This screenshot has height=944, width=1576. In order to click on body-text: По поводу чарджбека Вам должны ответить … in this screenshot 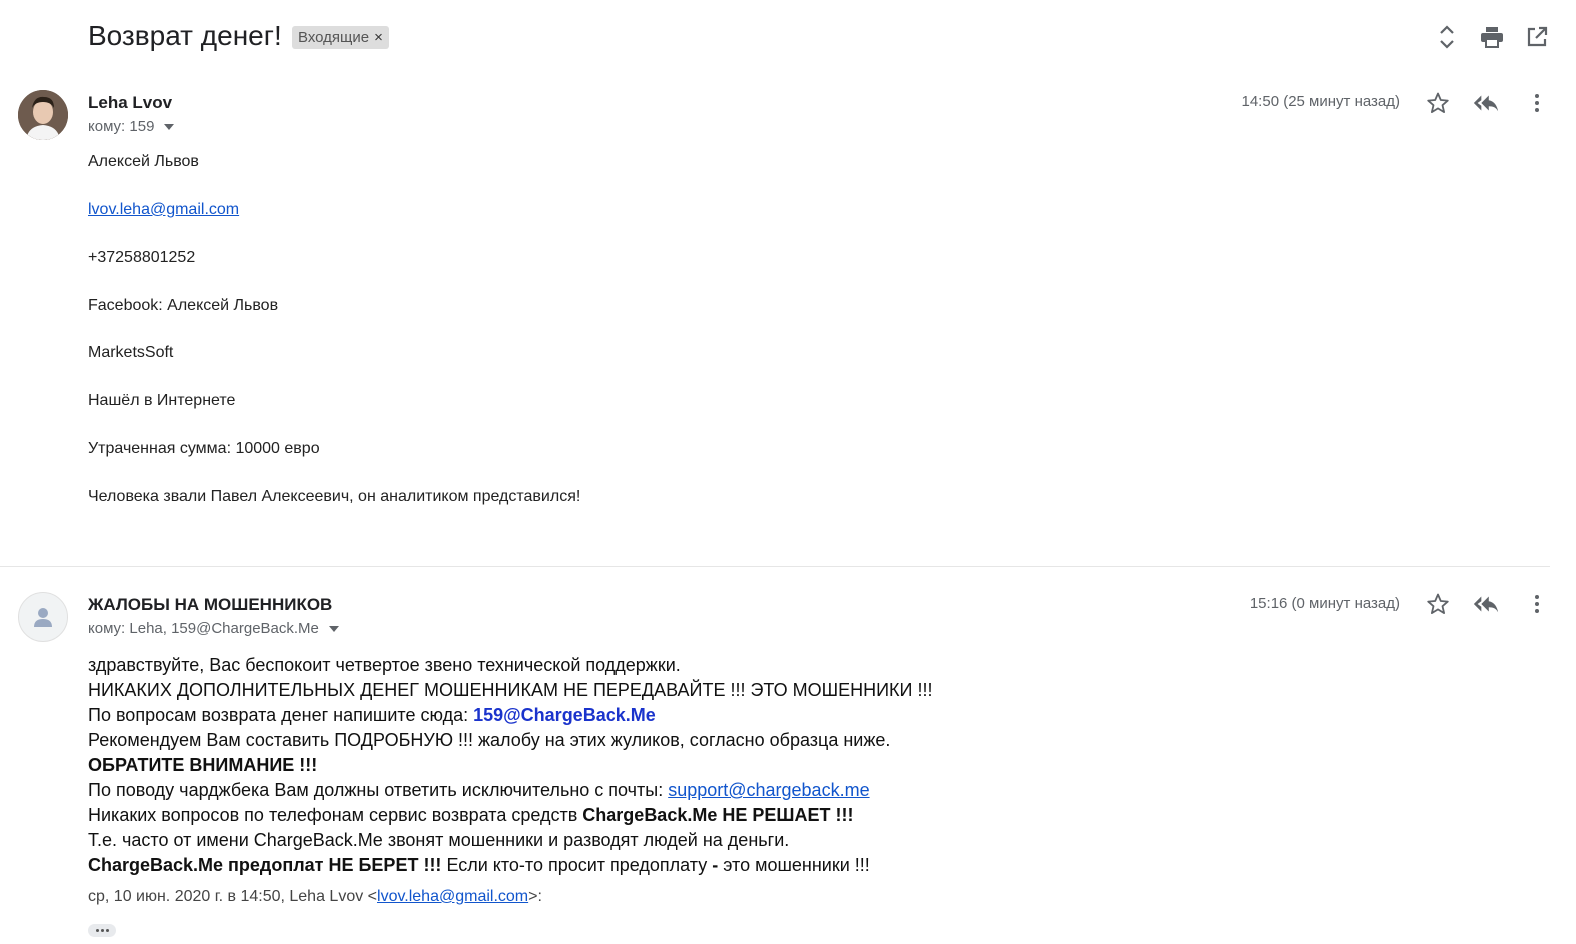, I will do `click(378, 790)`.